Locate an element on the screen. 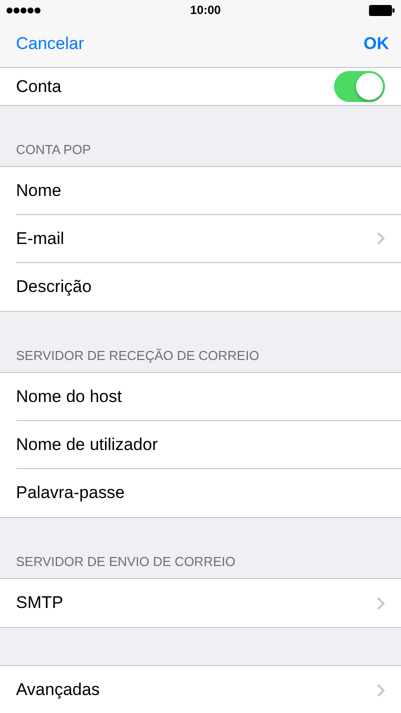 The width and height of the screenshot is (401, 713). section-header: SERVIDOR DE RECEÇÃO DE CORREIO is located at coordinates (138, 355).